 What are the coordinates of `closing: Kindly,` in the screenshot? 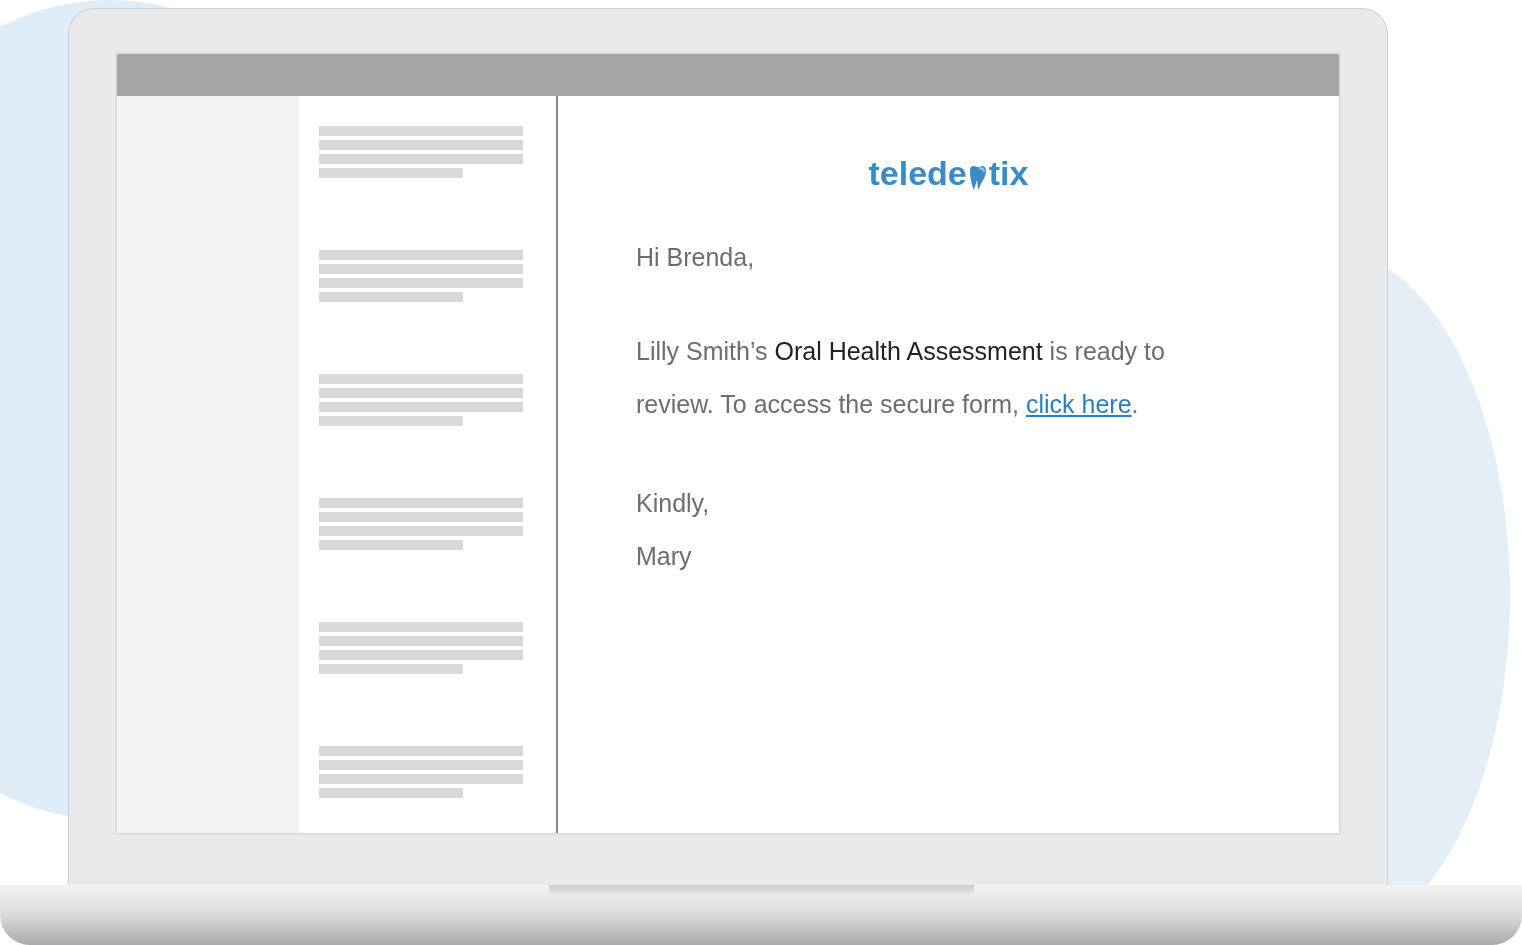 It's located at (673, 503).